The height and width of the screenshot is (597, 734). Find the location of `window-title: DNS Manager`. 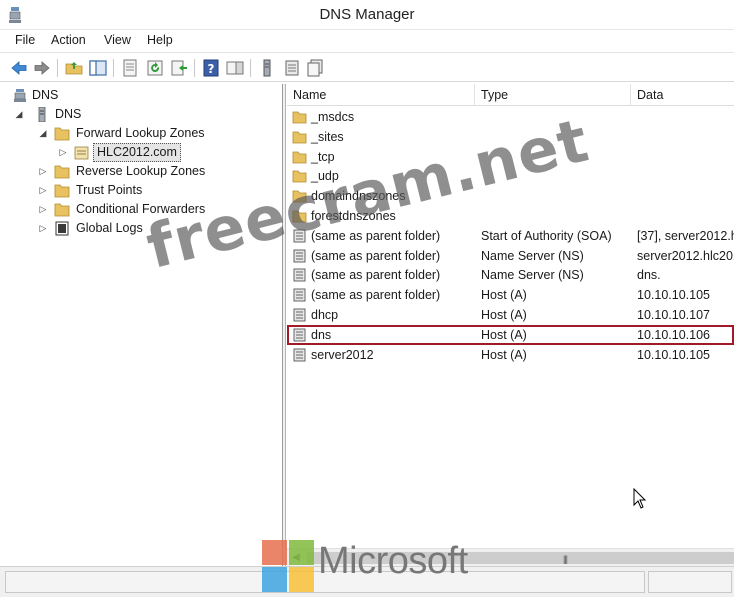

window-title: DNS Manager is located at coordinates (367, 14).